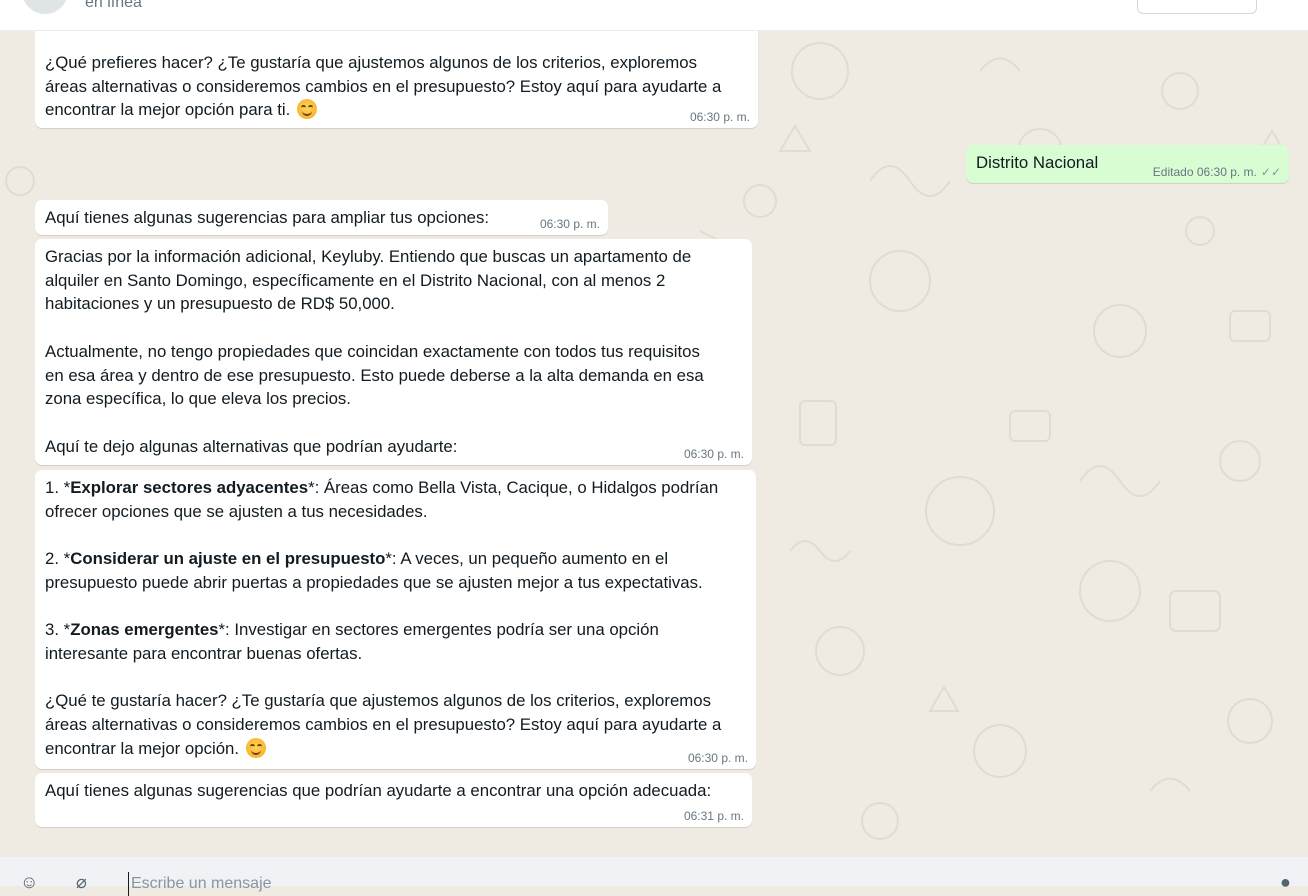 This screenshot has height=896, width=1308. What do you see at coordinates (113, 5) in the screenshot?
I see `contact-status: en línea` at bounding box center [113, 5].